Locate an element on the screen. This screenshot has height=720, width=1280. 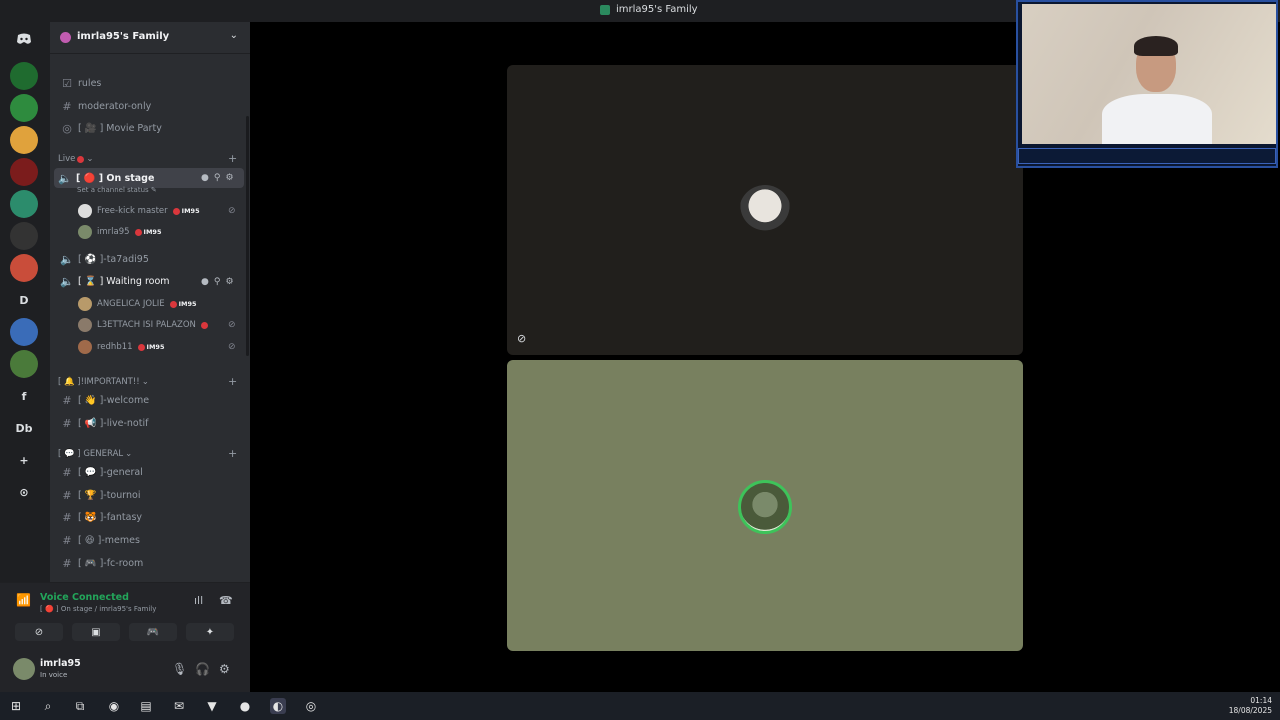
server-header: imrla95's Family ⌄ is located at coordinates (150, 38).